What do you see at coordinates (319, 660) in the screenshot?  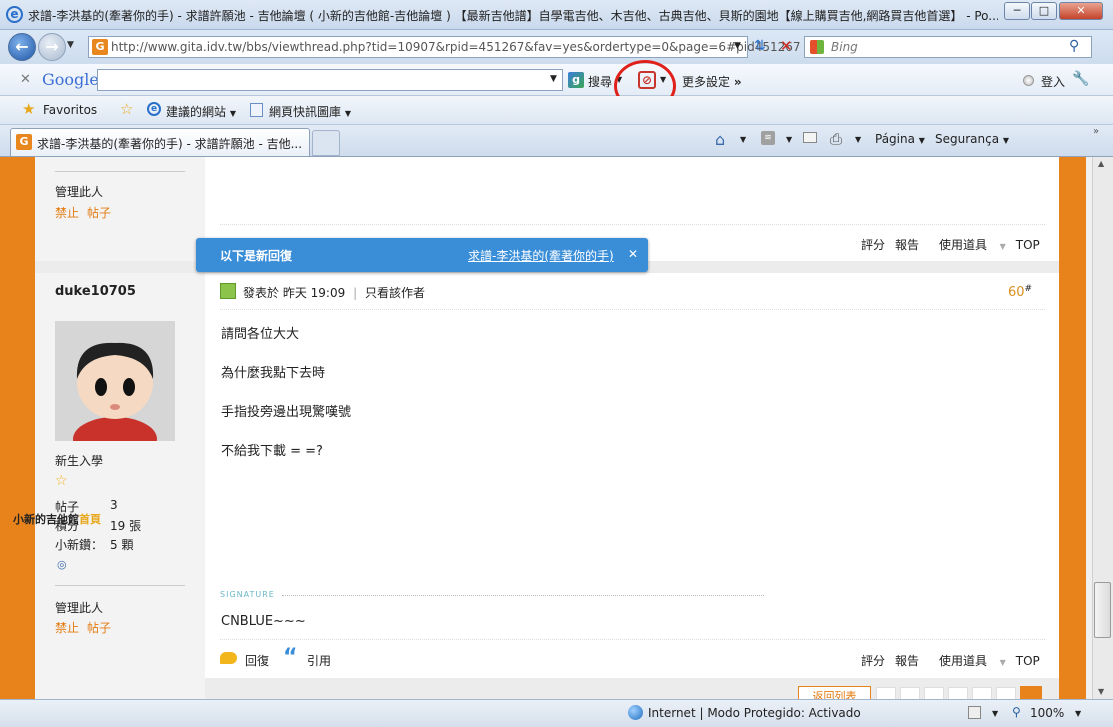 I see `quote-link: 引用` at bounding box center [319, 660].